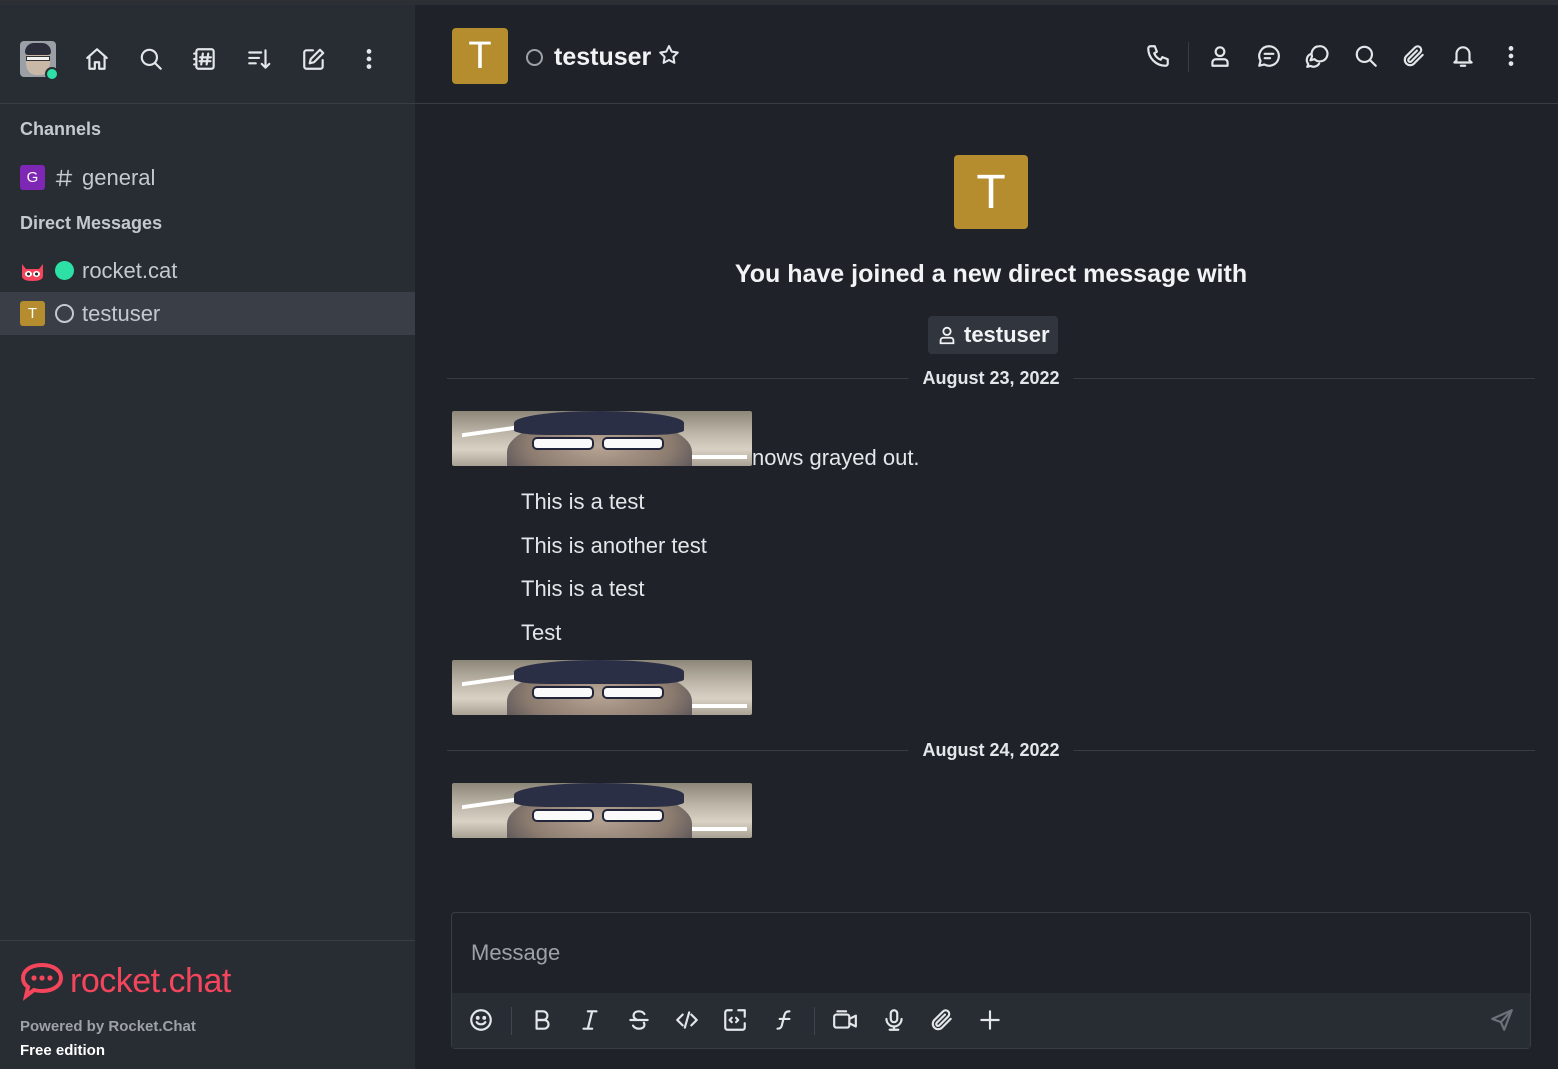  Describe the element at coordinates (130, 270) in the screenshot. I see `sidebar-item-label: rocket.cat` at that location.